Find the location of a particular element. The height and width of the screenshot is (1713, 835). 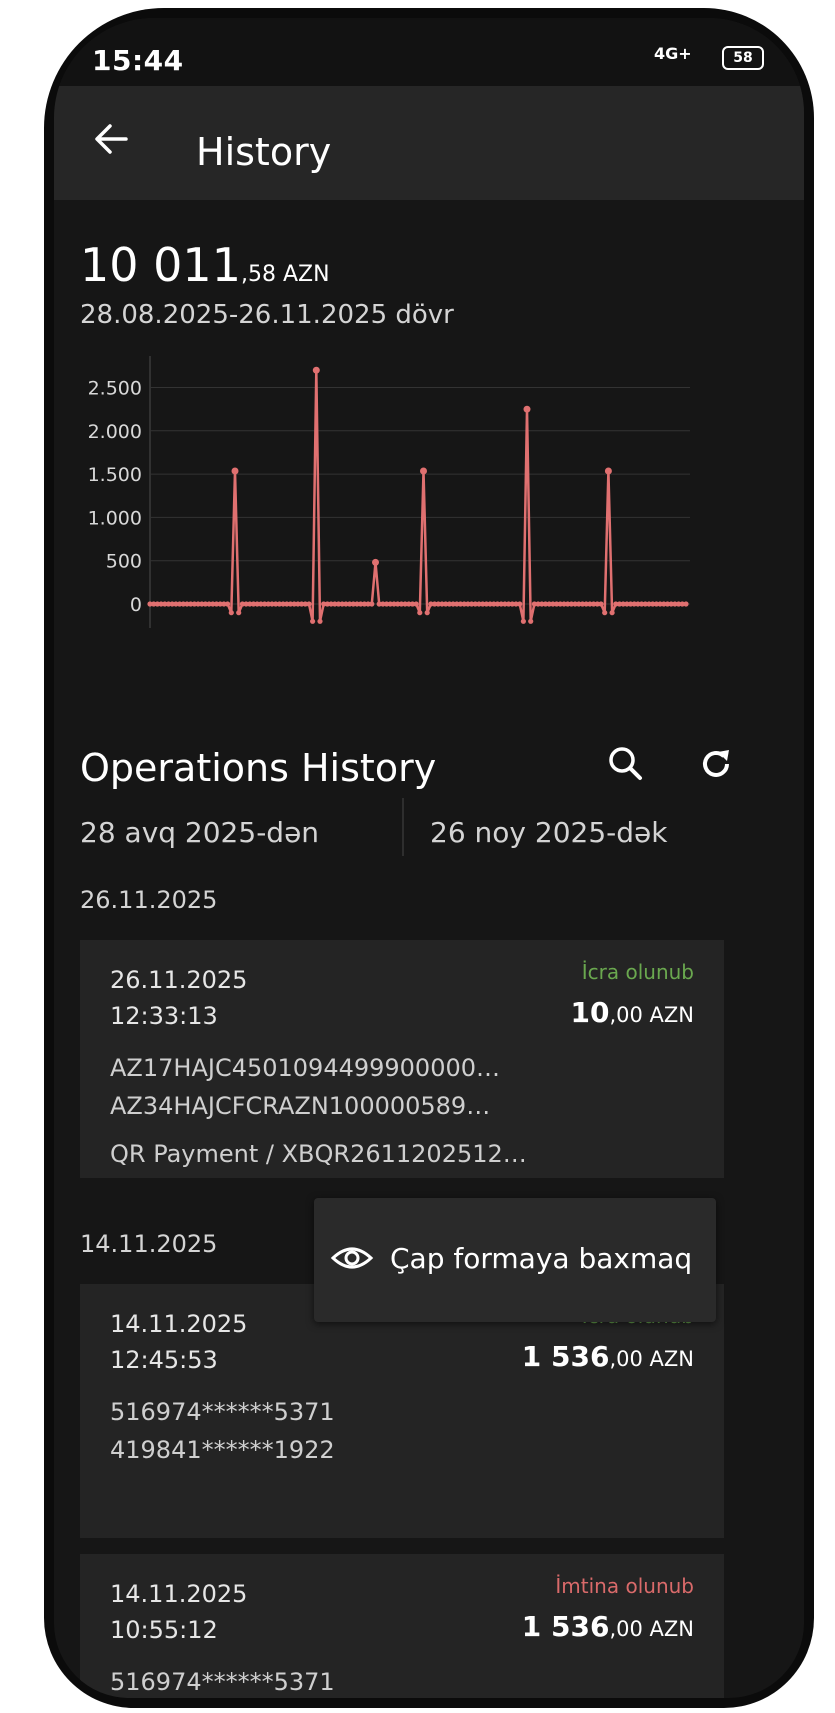

y-tick-label: 0 is located at coordinates (136, 605).